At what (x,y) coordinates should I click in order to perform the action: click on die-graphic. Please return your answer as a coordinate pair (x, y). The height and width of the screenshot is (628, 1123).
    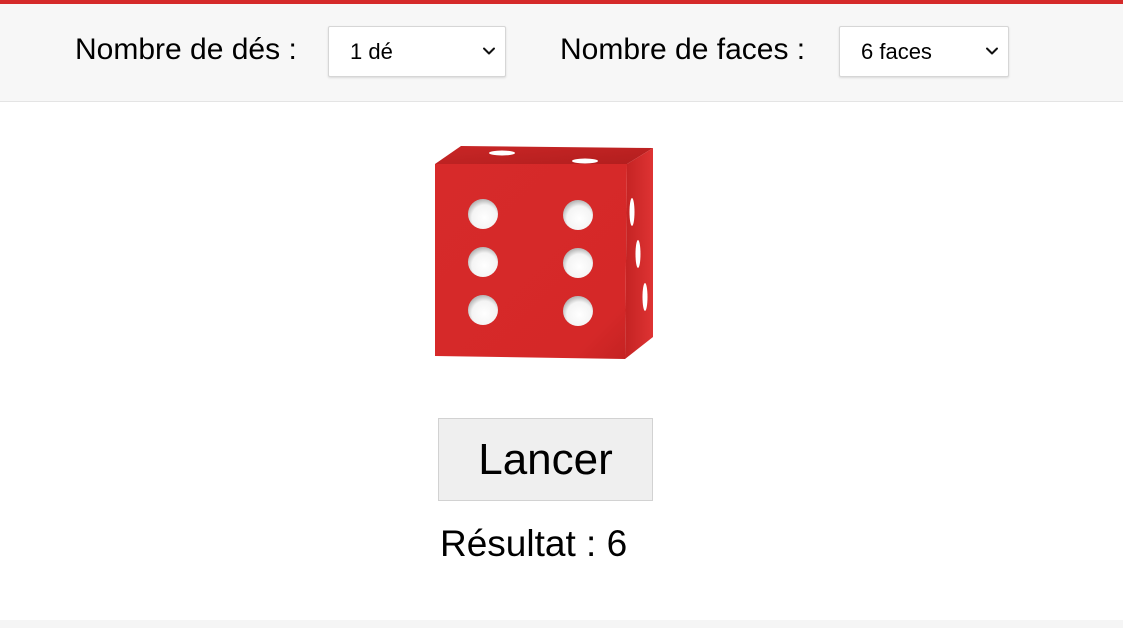
    Looking at the image, I should click on (544, 252).